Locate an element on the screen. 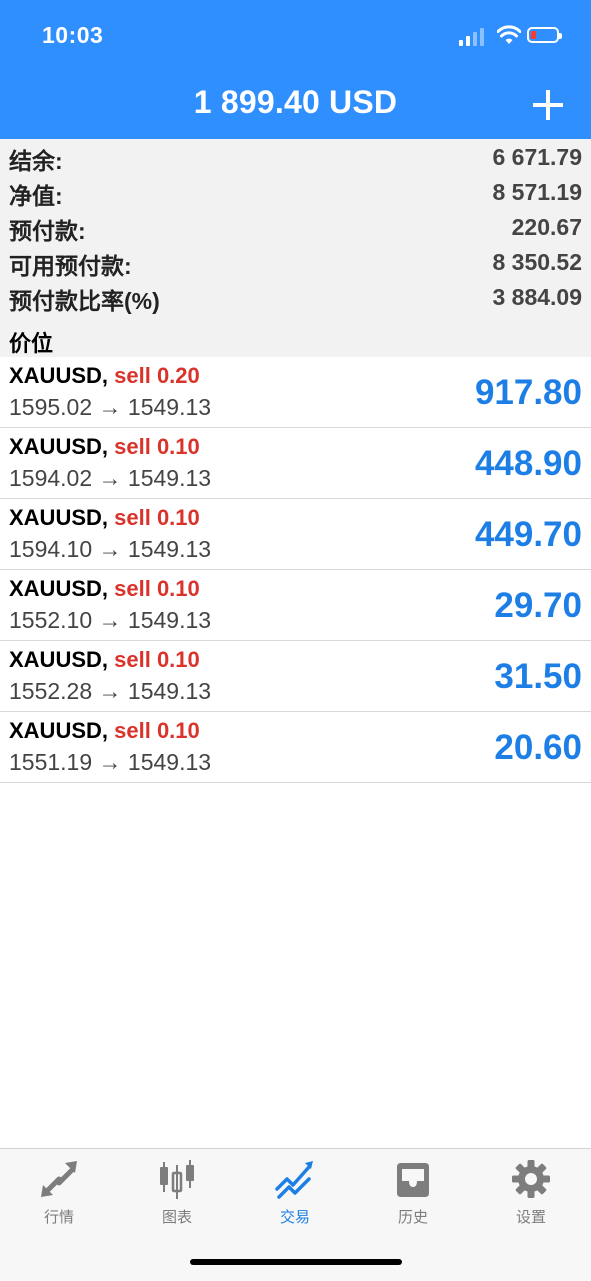 This screenshot has height=1281, width=591. summary-label: 可用预付款: is located at coordinates (70, 266).